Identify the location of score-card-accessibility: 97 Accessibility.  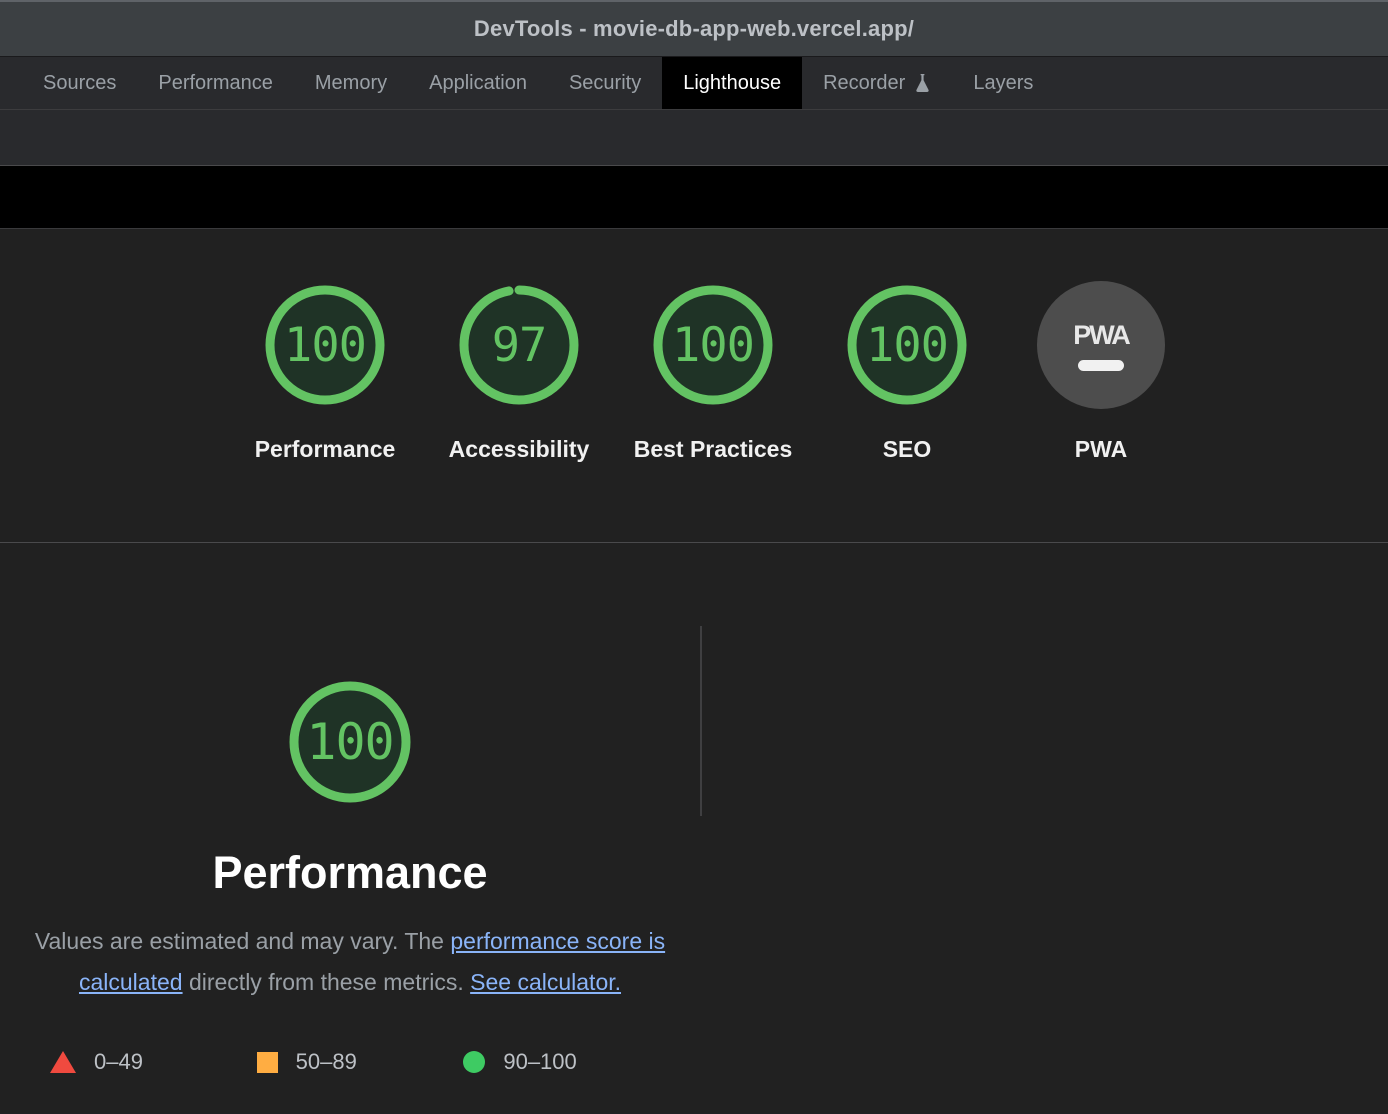
(519, 375).